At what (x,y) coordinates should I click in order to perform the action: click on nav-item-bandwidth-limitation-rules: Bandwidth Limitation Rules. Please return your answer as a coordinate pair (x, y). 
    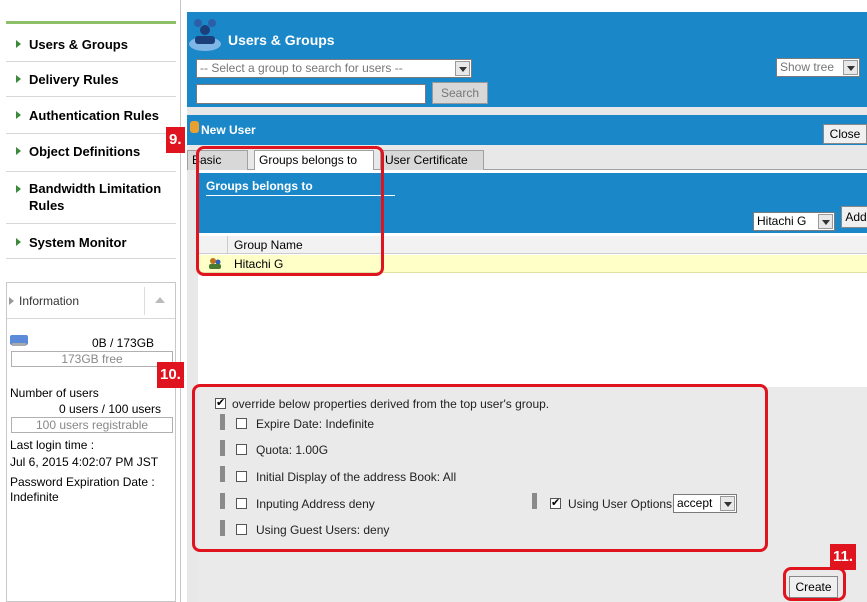
    Looking at the image, I should click on (91, 198).